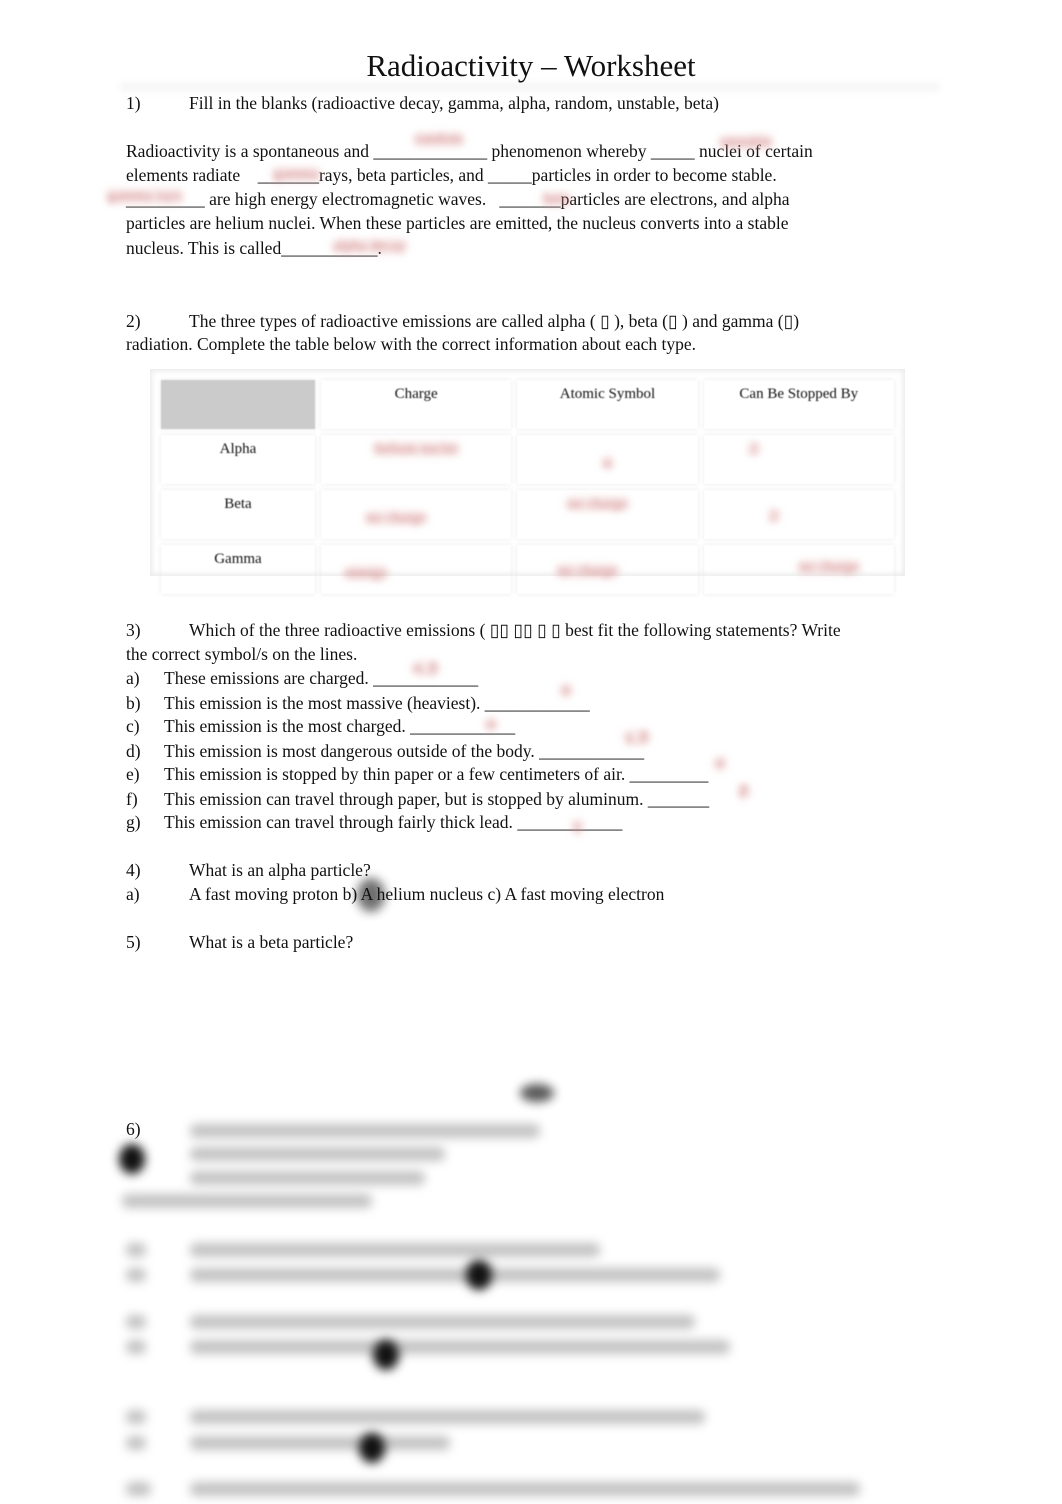 The width and height of the screenshot is (1062, 1504). What do you see at coordinates (185, 175) in the screenshot?
I see `q1-text: elements radiate` at bounding box center [185, 175].